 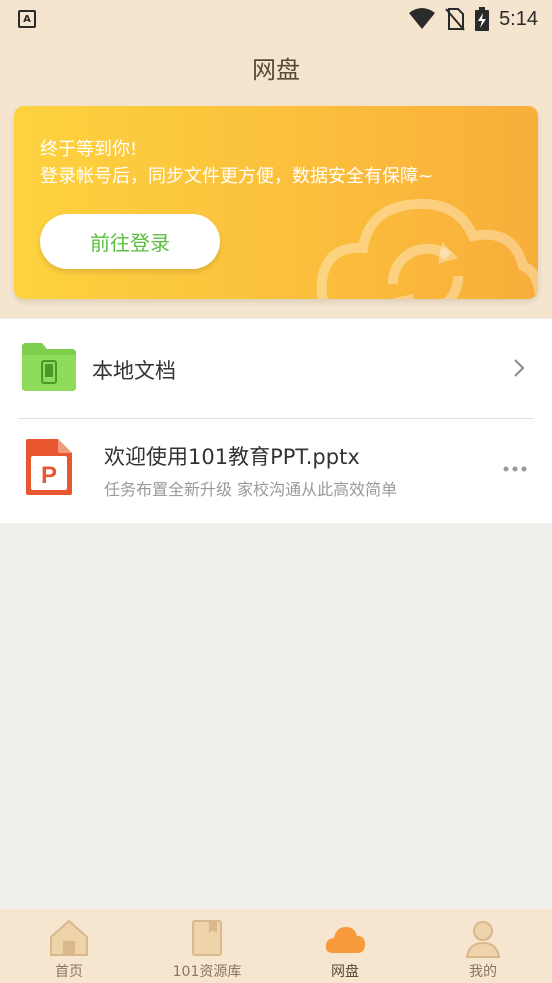 I want to click on bottom-tab-bar: 首页 101资源库 网盘 我的, so click(x=276, y=946).